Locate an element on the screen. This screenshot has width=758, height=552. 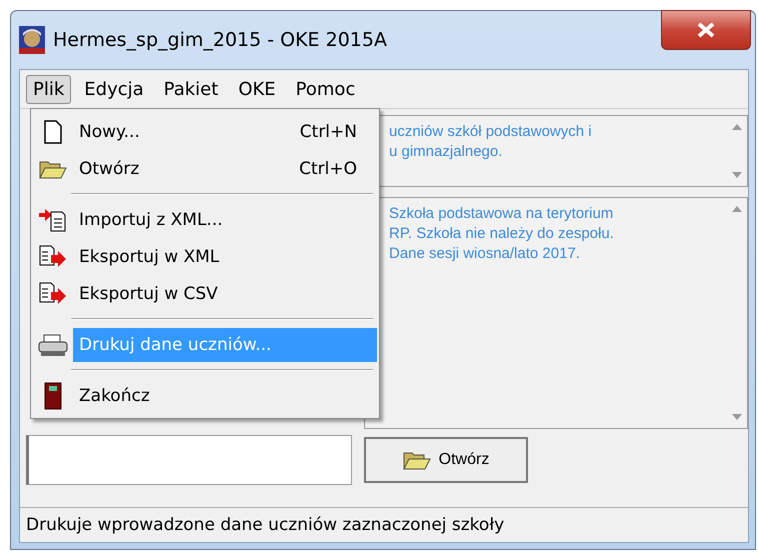
door-icon is located at coordinates (53, 396).